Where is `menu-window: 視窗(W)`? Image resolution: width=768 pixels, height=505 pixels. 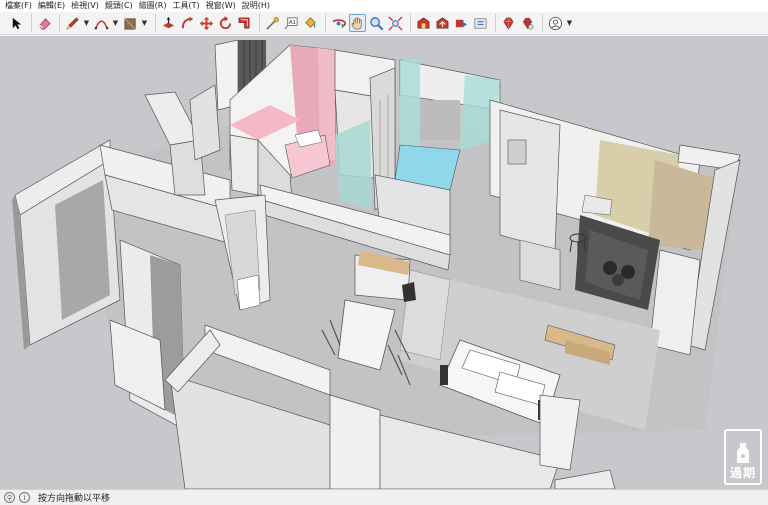 menu-window: 視窗(W) is located at coordinates (221, 6).